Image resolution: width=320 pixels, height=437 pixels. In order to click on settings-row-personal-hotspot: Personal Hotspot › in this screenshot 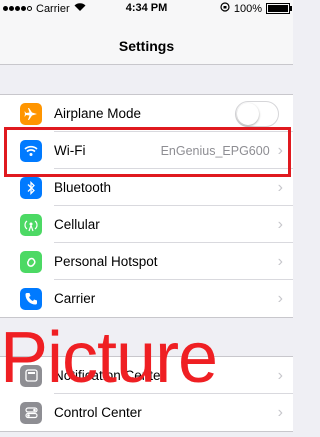, I will do `click(146, 261)`.